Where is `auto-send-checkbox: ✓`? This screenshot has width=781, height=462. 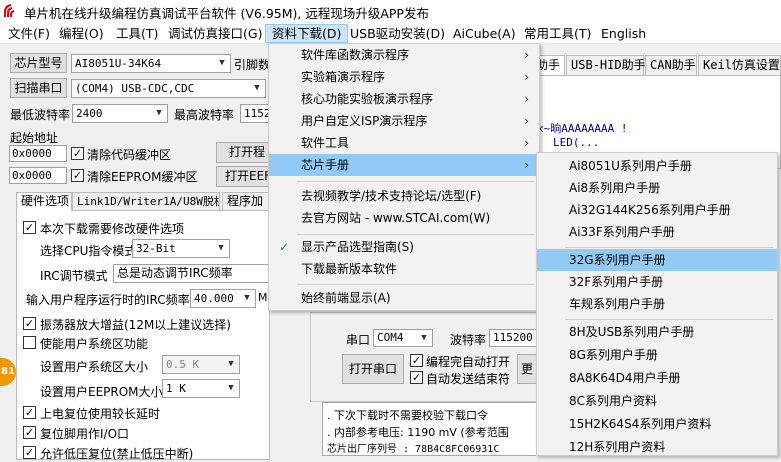
auto-send-checkbox: ✓ is located at coordinates (416, 377).